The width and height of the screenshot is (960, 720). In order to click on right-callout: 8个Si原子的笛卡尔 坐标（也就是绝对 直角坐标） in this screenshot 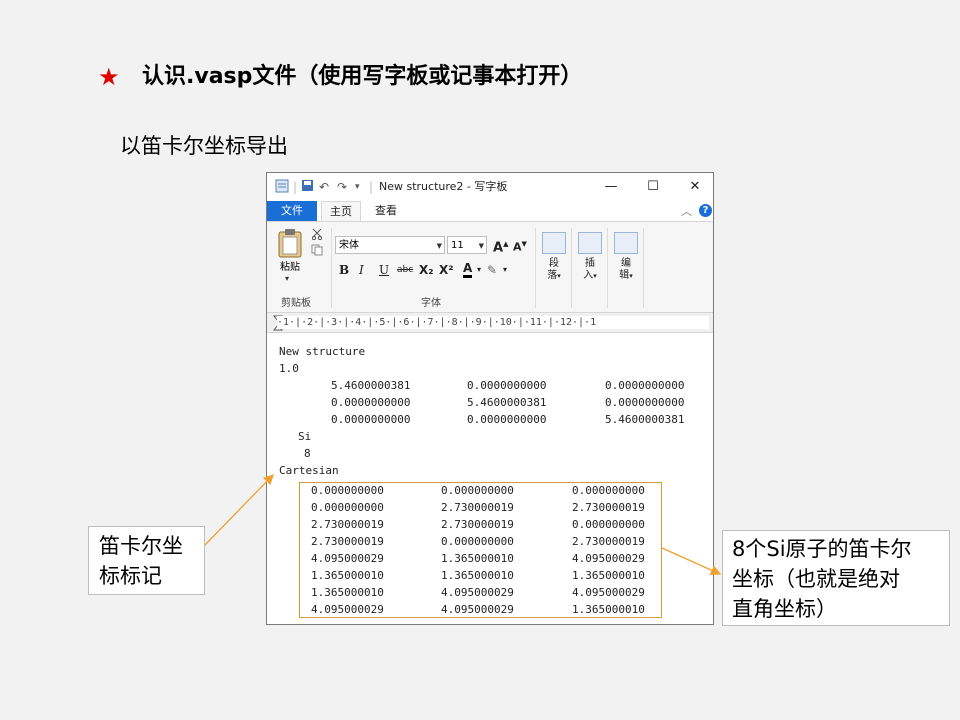, I will do `click(836, 578)`.